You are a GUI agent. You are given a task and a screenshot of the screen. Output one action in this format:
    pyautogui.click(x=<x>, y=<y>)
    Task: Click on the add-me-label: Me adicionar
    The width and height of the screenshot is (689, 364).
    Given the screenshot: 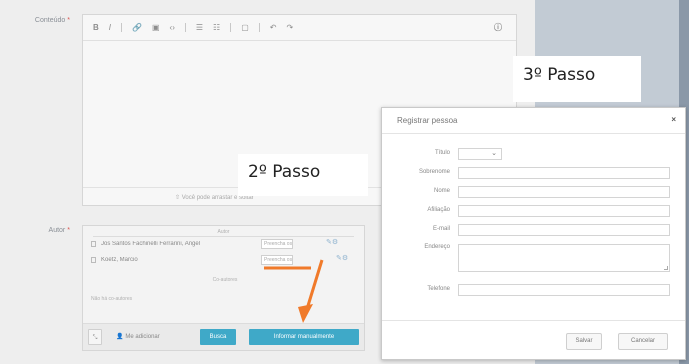 What is the action you would take?
    pyautogui.click(x=142, y=337)
    